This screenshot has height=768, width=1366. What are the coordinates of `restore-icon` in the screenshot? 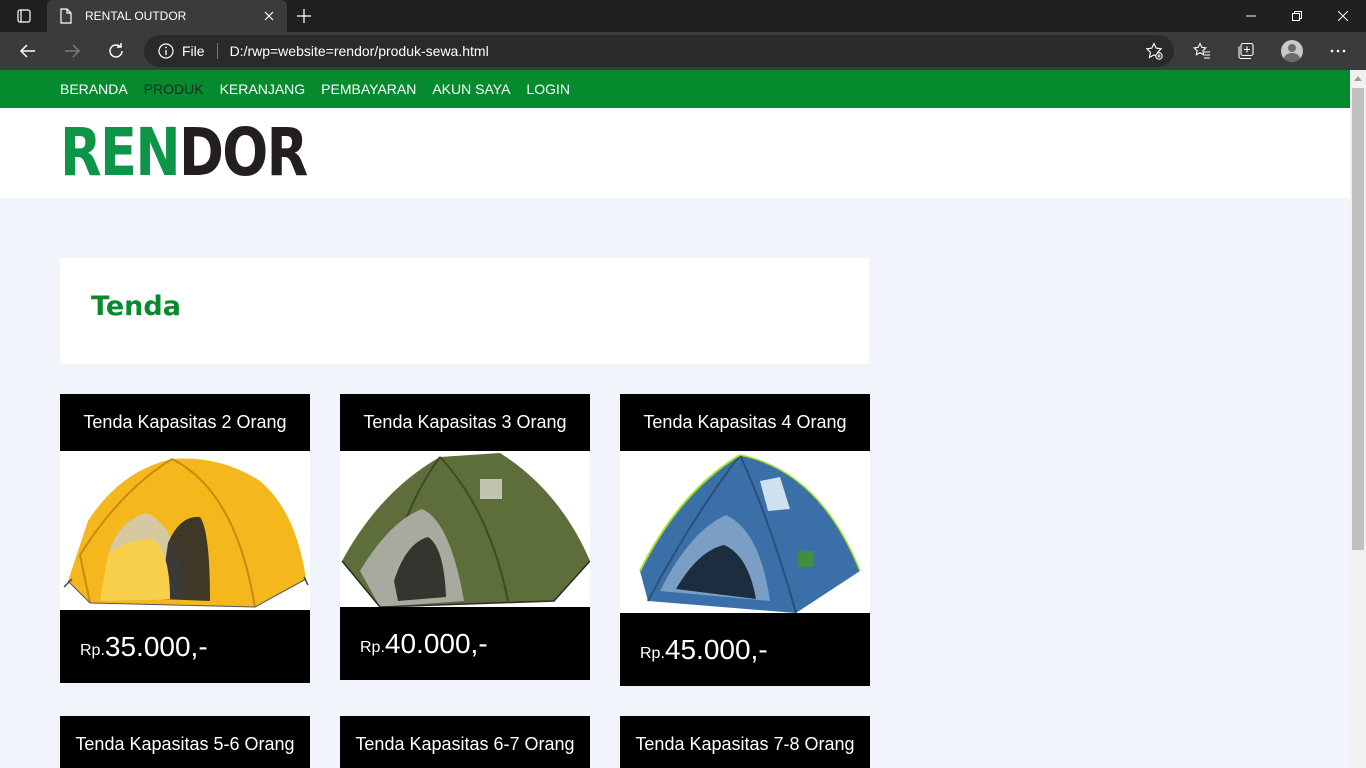 It's located at (1297, 16).